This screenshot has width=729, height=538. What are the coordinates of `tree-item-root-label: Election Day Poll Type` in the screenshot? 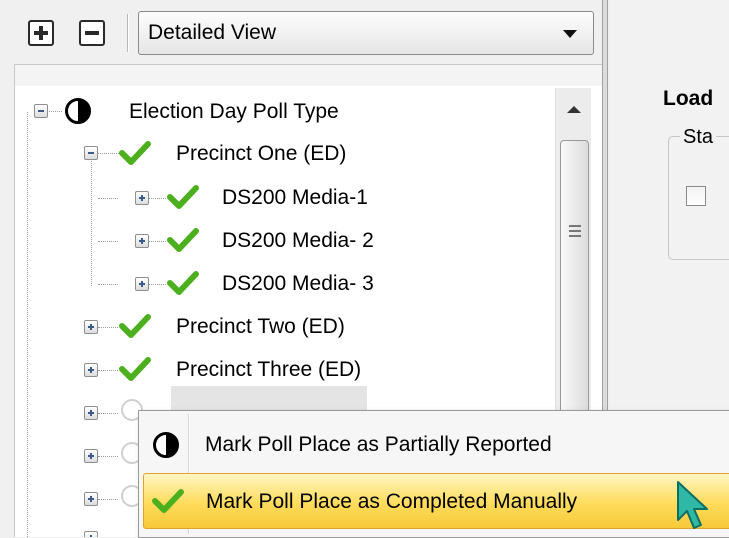 It's located at (234, 112).